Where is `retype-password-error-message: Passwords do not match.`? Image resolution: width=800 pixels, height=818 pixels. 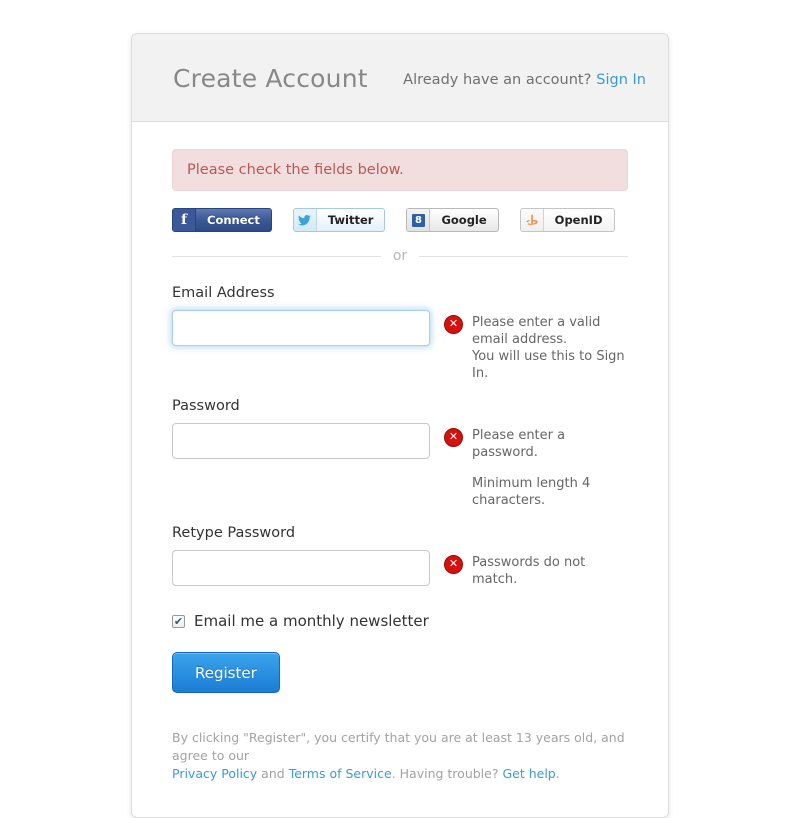 retype-password-error-message: Passwords do not match. is located at coordinates (529, 571).